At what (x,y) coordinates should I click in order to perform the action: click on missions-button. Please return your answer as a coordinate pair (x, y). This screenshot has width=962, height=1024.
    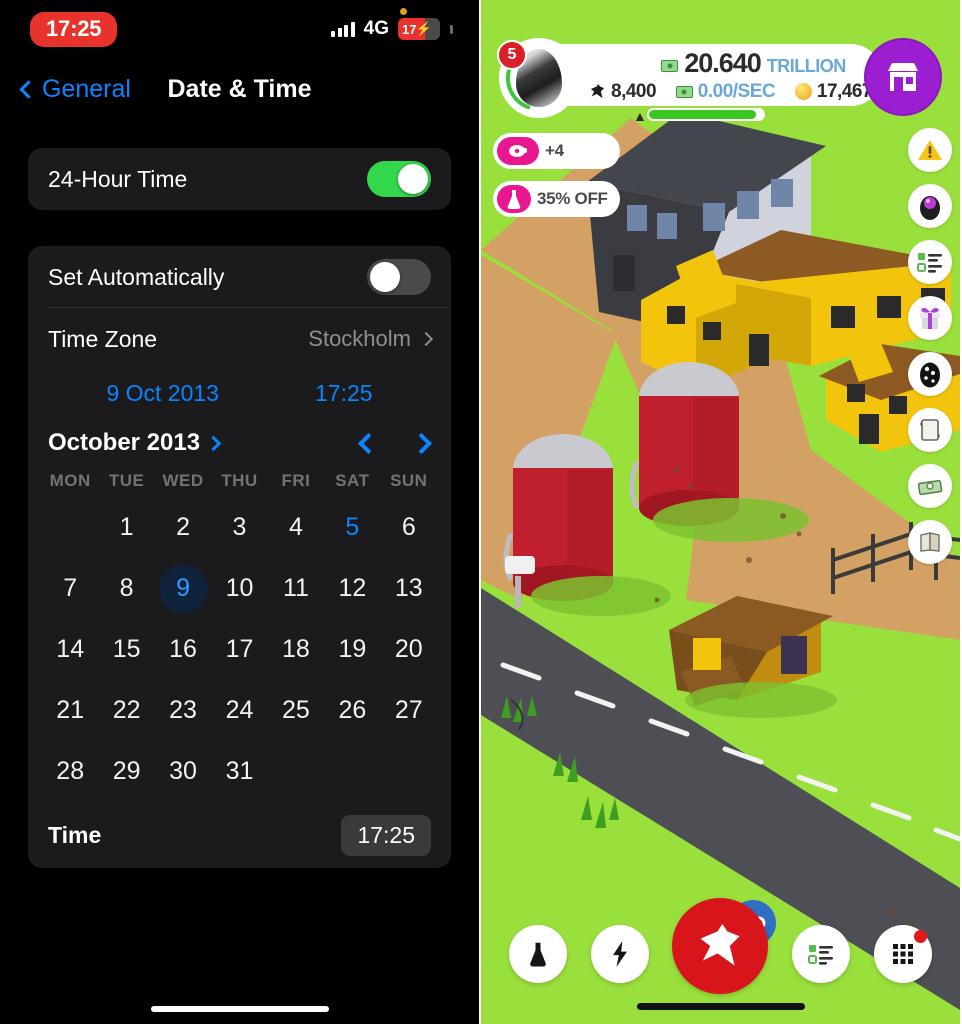
    Looking at the image, I should click on (930, 262).